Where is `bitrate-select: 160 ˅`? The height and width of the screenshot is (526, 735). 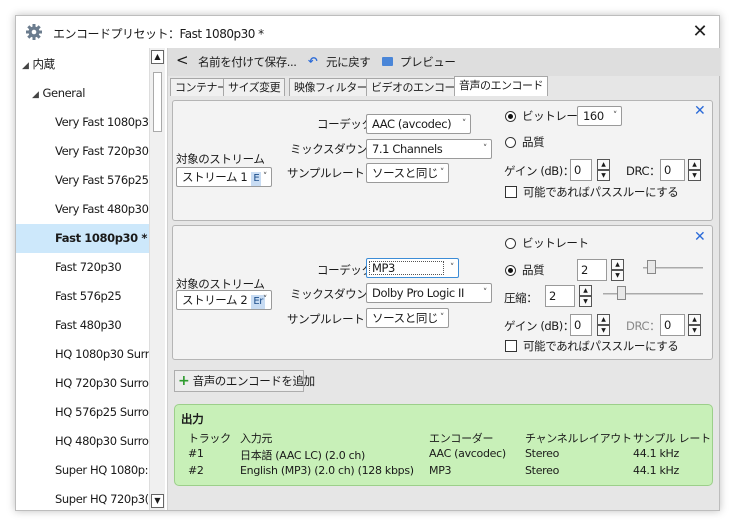 bitrate-select: 160 ˅ is located at coordinates (599, 116).